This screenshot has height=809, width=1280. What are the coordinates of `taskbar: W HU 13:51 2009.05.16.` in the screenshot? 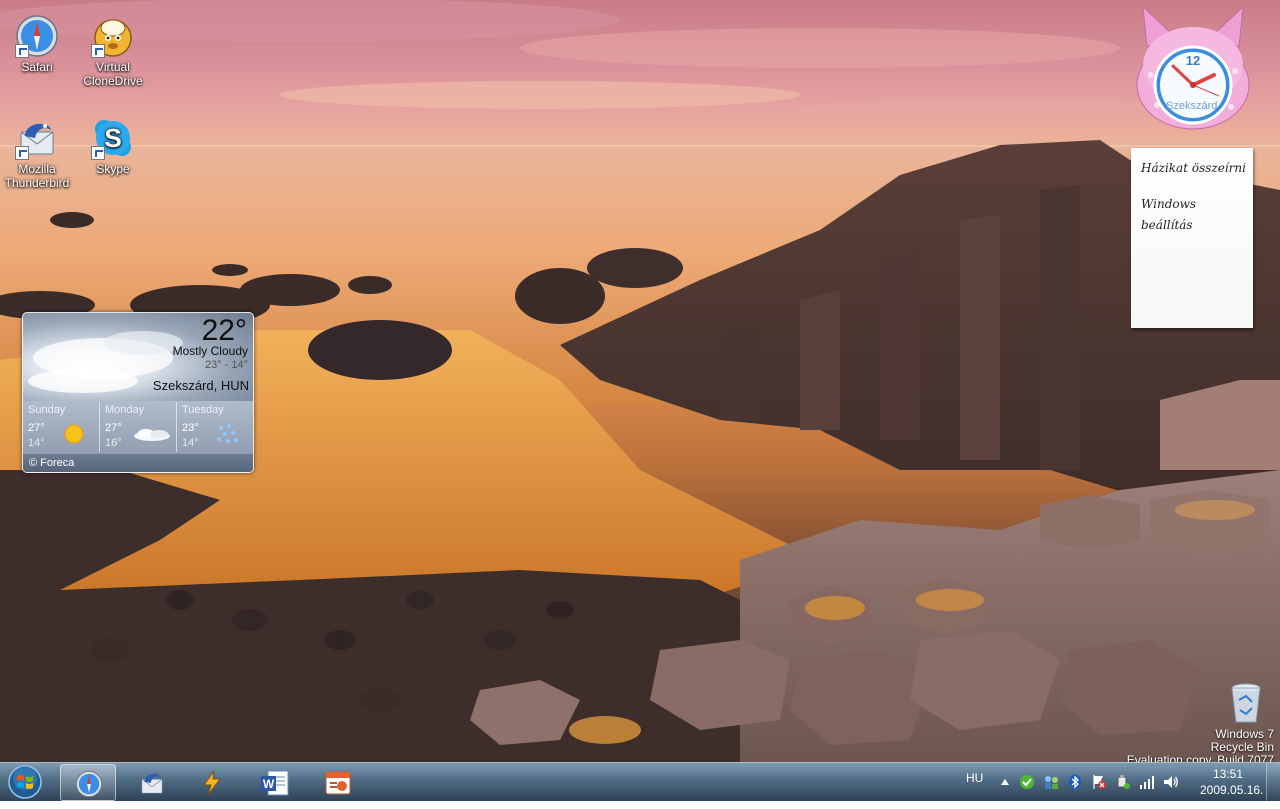 It's located at (640, 781).